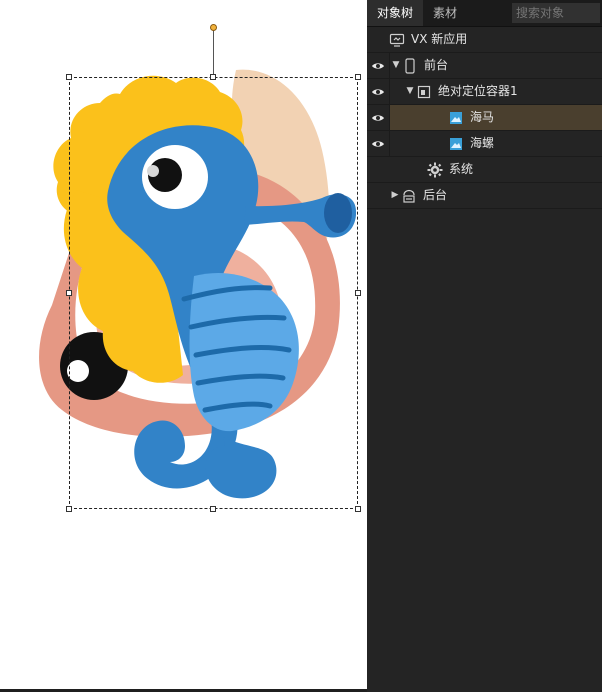 The width and height of the screenshot is (602, 692). Describe the element at coordinates (69, 509) in the screenshot. I see `resize-handle-bottom-left` at that location.